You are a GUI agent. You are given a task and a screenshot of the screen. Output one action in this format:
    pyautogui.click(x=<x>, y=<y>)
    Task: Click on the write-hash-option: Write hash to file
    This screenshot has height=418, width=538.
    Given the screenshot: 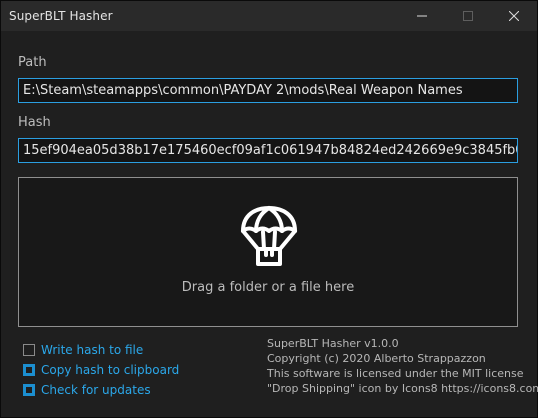 What is the action you would take?
    pyautogui.click(x=83, y=350)
    